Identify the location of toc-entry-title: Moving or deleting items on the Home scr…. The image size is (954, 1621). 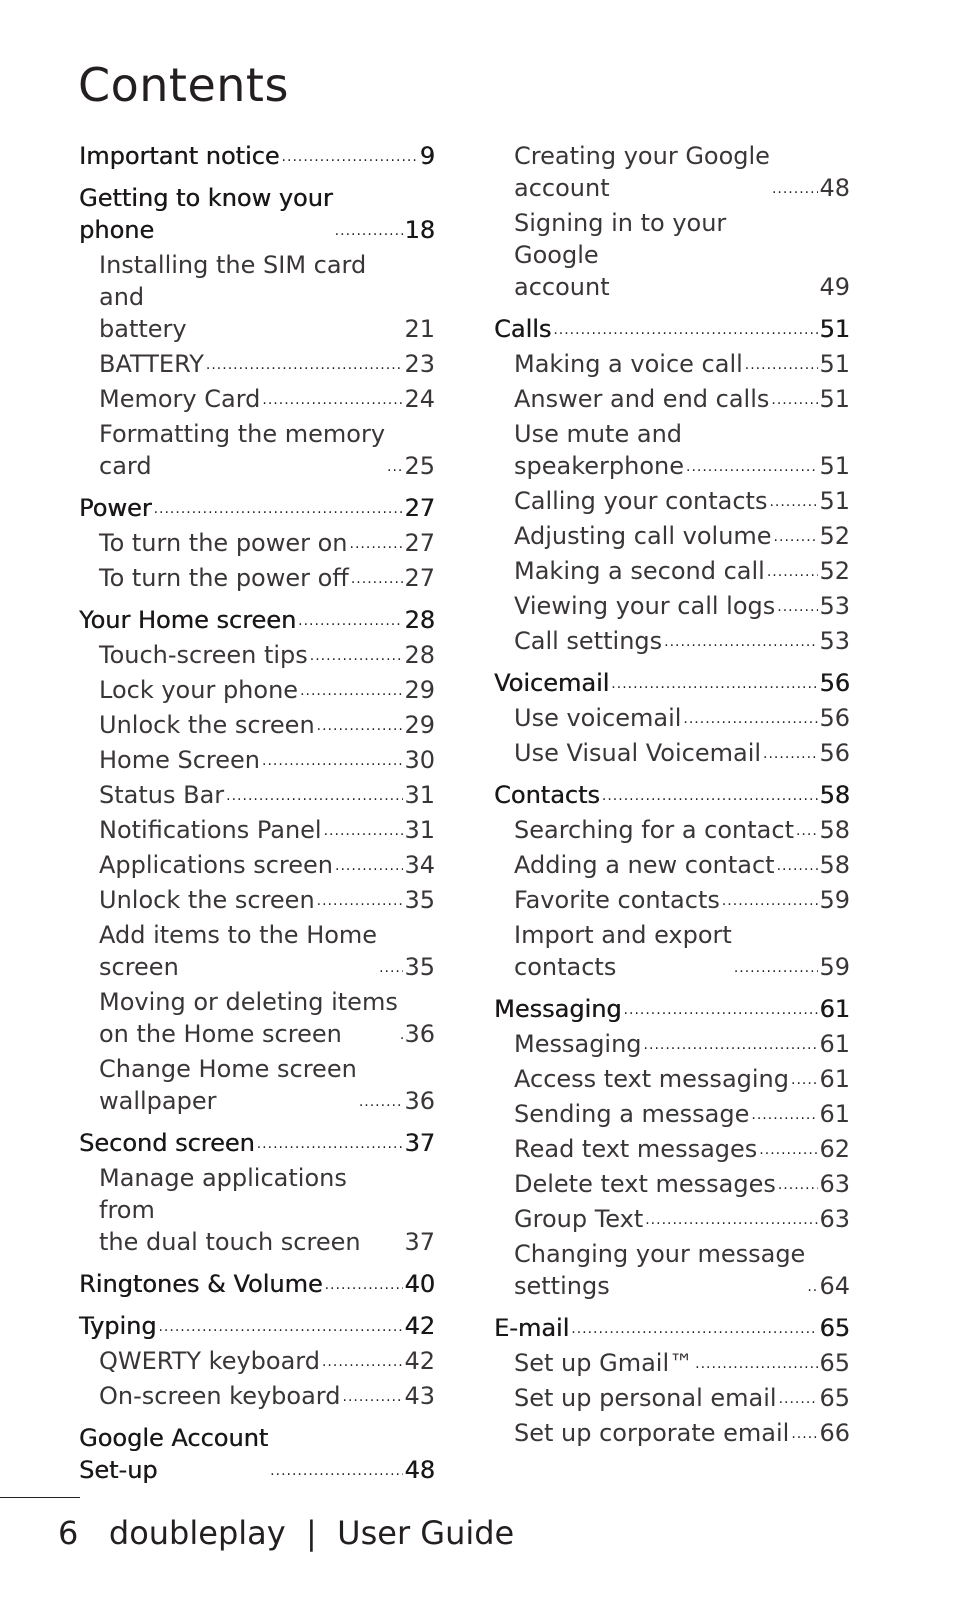
(248, 1018).